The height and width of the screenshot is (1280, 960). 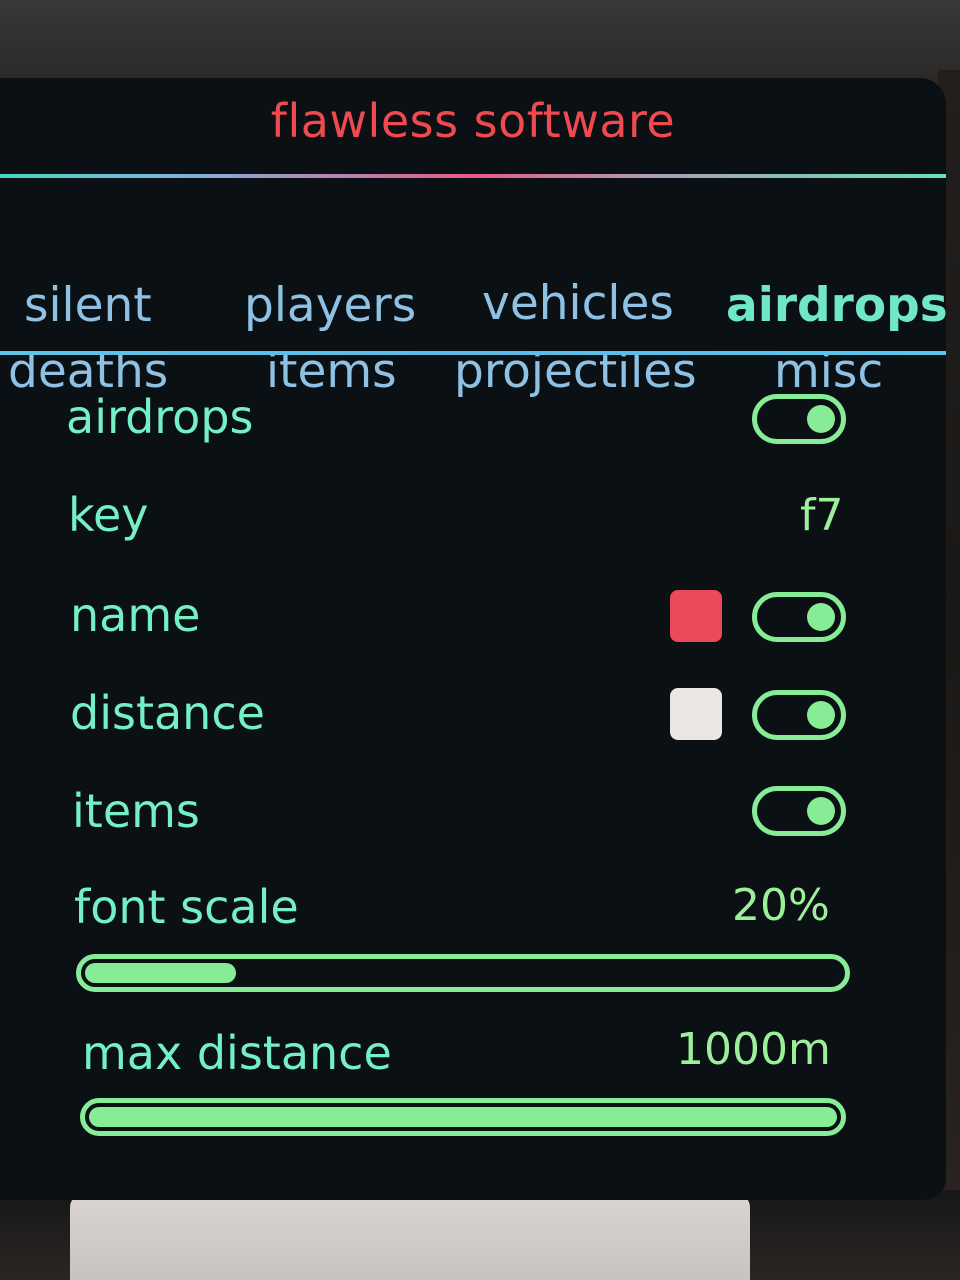 I want to click on airdrops-toggle, so click(x=799, y=419).